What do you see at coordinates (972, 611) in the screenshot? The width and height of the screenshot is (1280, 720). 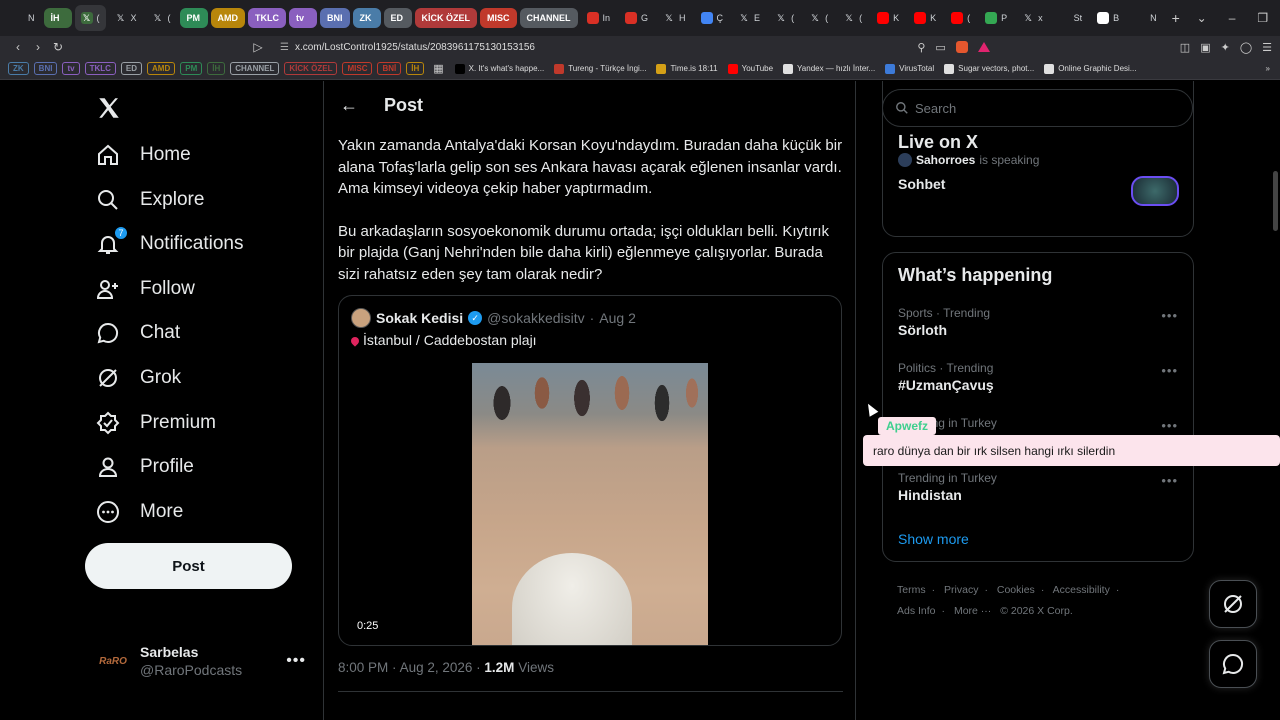 I see `footer-link-more: More ···` at bounding box center [972, 611].